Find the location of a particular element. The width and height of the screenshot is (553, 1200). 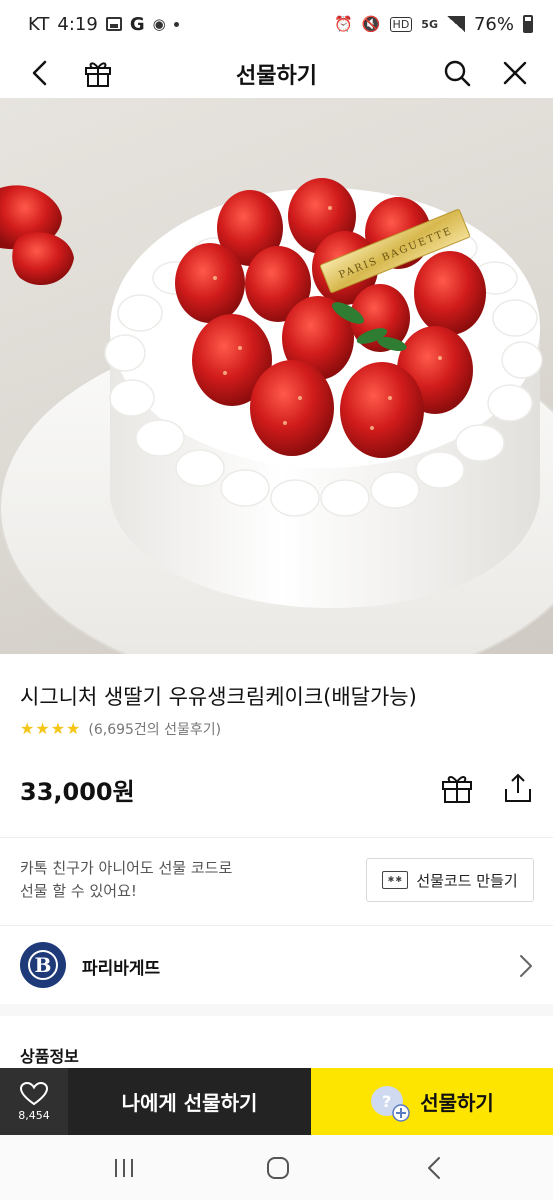

battery-level: 76% is located at coordinates (493, 24).